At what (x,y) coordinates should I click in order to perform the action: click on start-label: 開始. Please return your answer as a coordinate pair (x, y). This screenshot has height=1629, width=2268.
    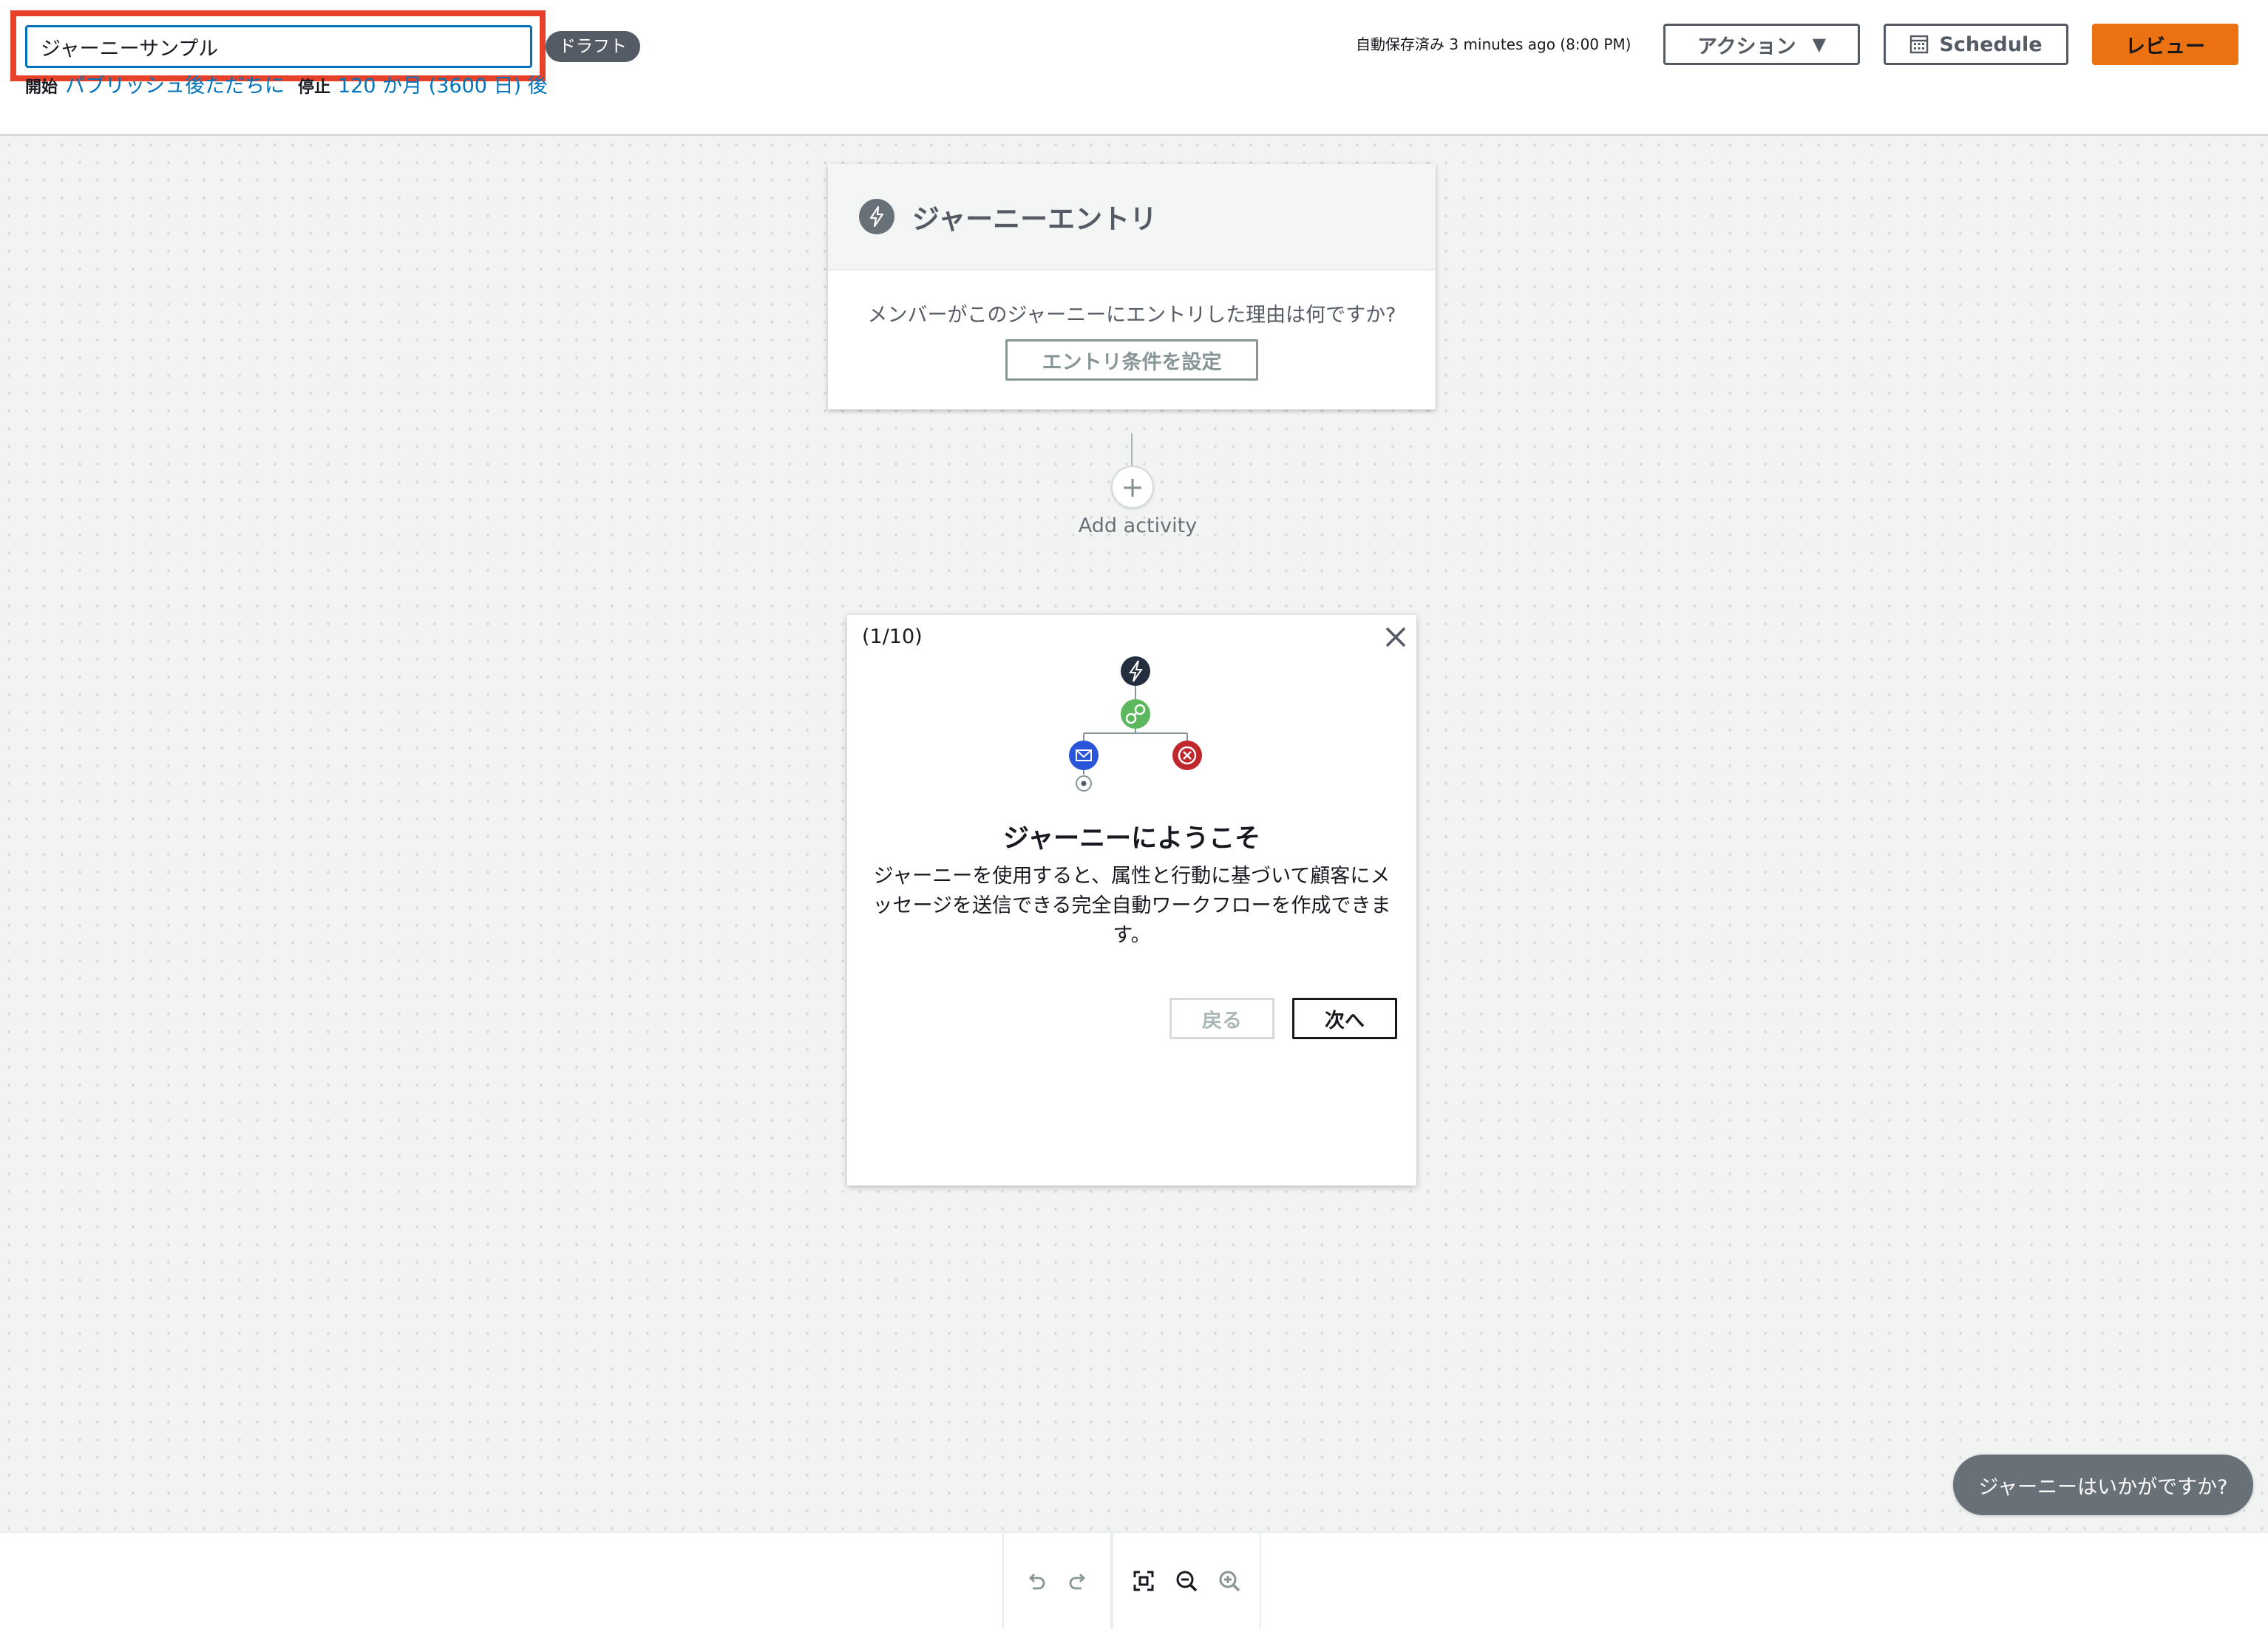
    Looking at the image, I should click on (41, 88).